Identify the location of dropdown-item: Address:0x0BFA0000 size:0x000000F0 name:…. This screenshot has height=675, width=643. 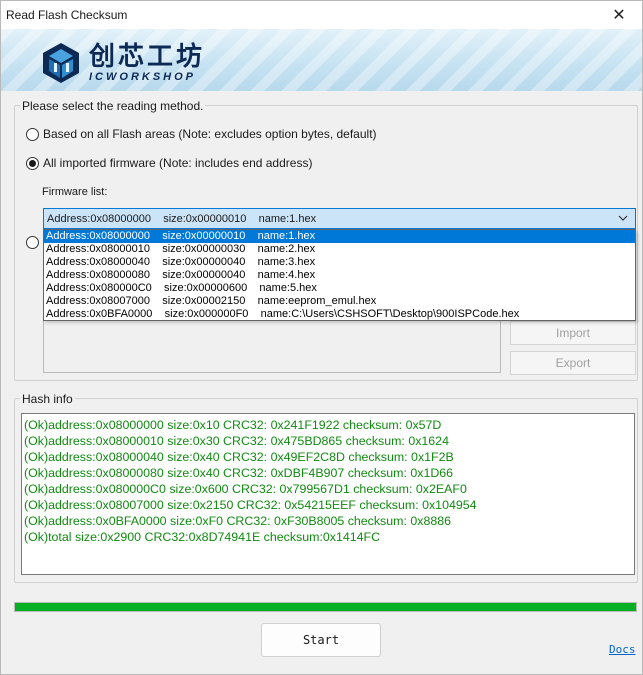
(339, 314).